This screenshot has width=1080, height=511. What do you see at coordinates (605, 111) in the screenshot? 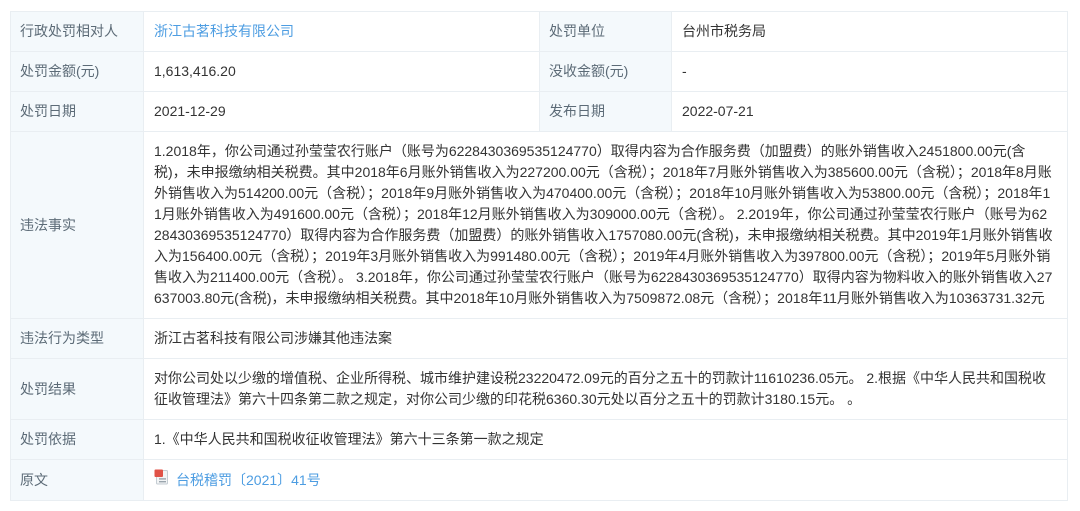
I see `label-publish-date: 发布日期` at bounding box center [605, 111].